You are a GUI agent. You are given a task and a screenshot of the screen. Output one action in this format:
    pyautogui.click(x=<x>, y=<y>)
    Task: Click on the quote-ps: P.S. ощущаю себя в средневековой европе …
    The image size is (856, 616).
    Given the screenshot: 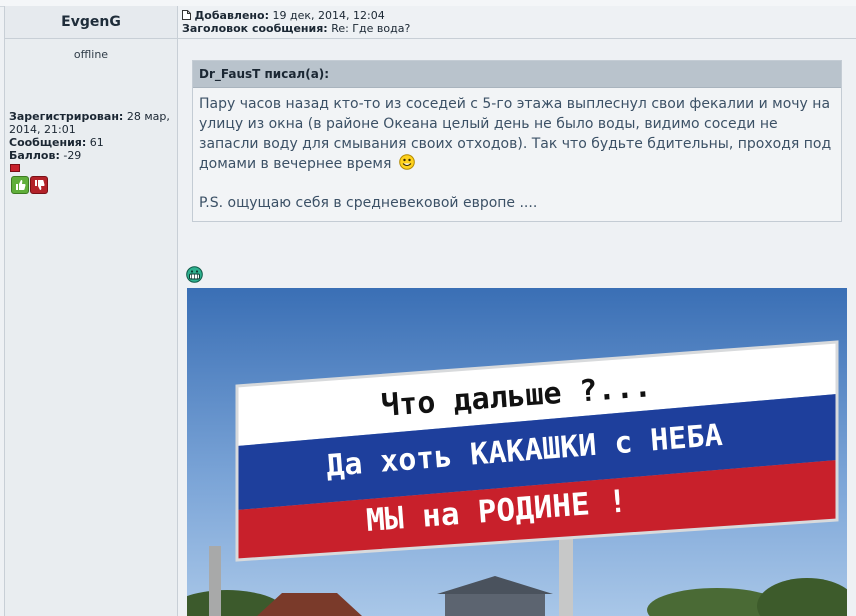 What is the action you would take?
    pyautogui.click(x=368, y=203)
    